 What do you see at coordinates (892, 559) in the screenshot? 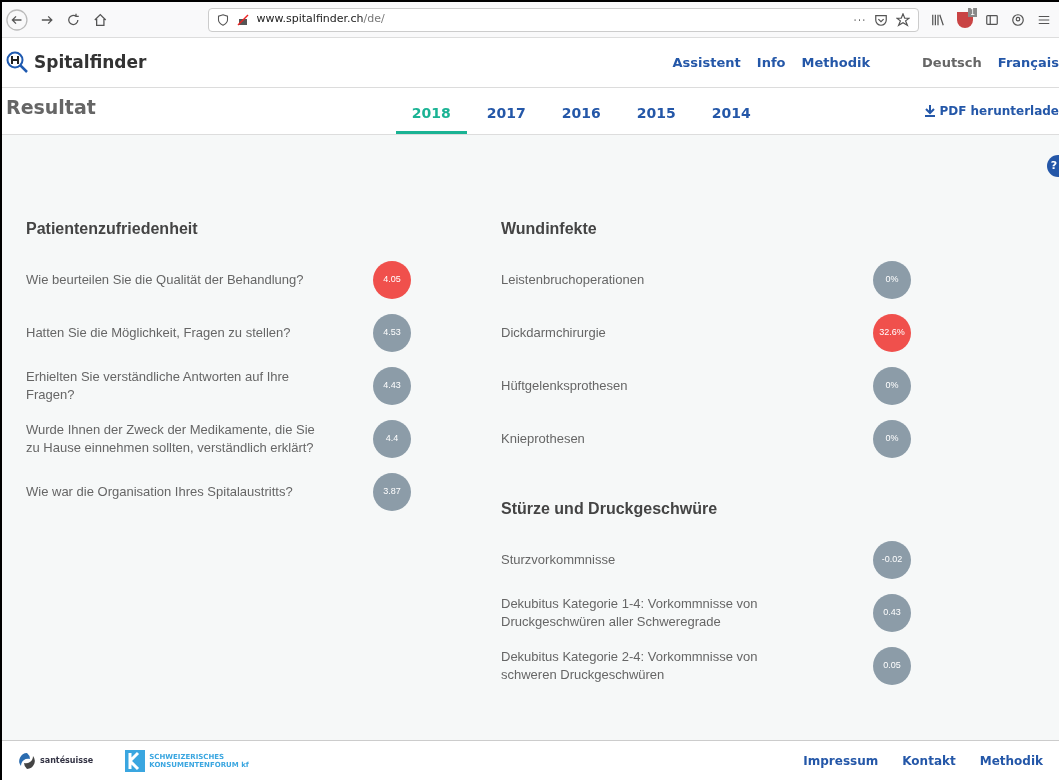
I see `score-badge: -0.02` at bounding box center [892, 559].